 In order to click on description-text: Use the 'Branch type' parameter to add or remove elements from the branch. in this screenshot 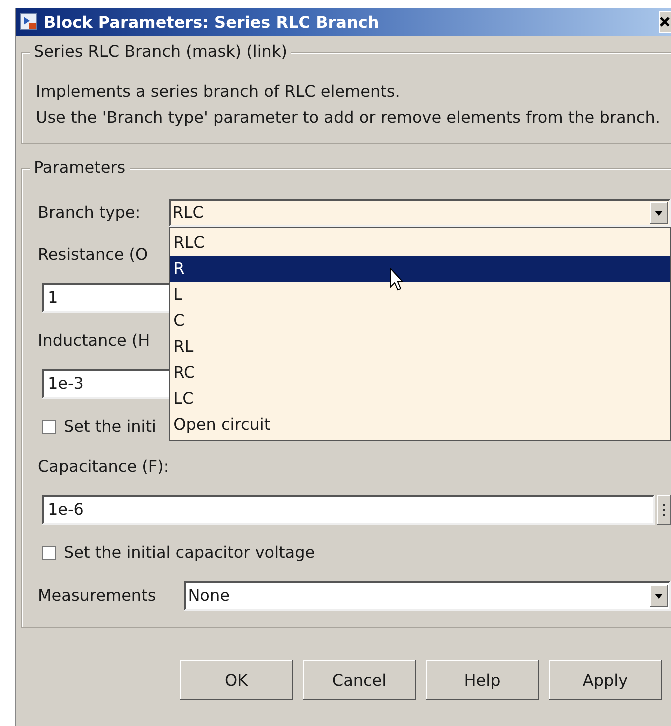, I will do `click(348, 118)`.